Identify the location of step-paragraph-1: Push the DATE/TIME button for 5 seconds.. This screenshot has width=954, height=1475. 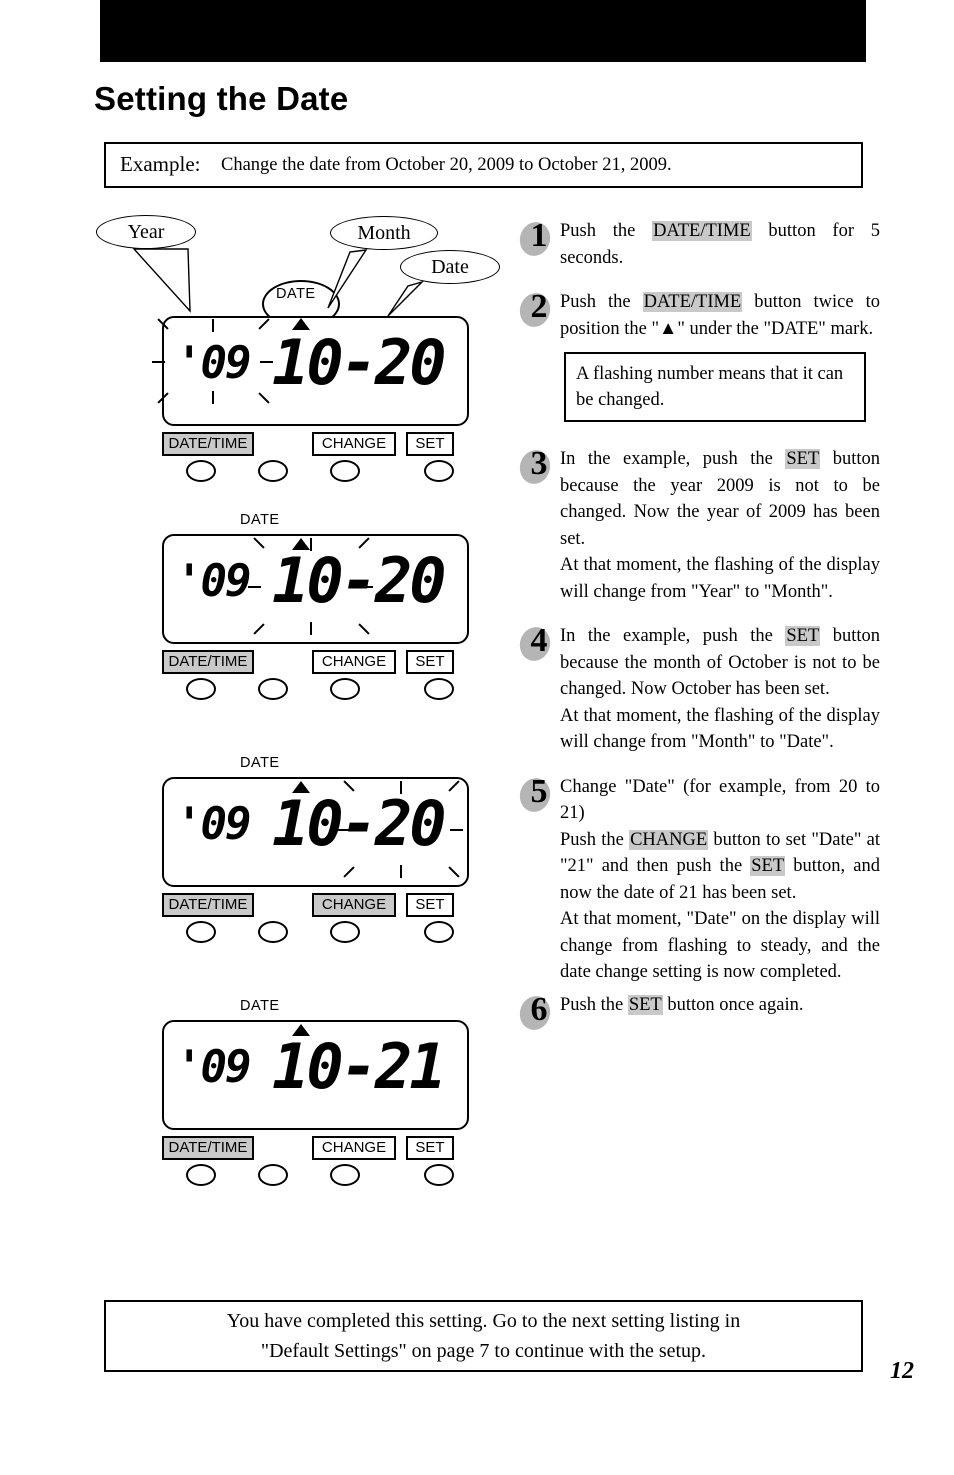
(720, 244).